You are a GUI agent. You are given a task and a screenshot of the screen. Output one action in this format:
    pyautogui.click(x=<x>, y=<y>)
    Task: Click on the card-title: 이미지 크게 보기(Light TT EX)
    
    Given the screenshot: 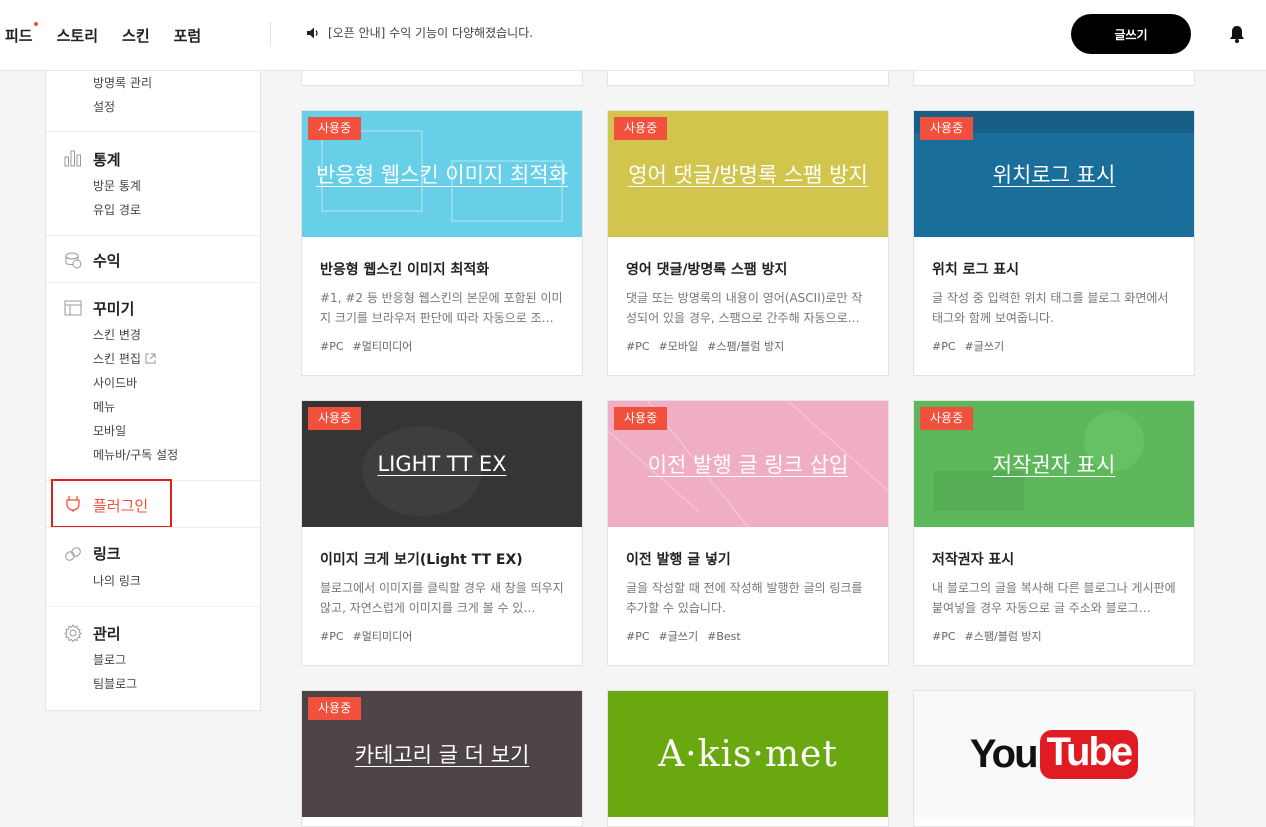 What is the action you would take?
    pyautogui.click(x=421, y=560)
    